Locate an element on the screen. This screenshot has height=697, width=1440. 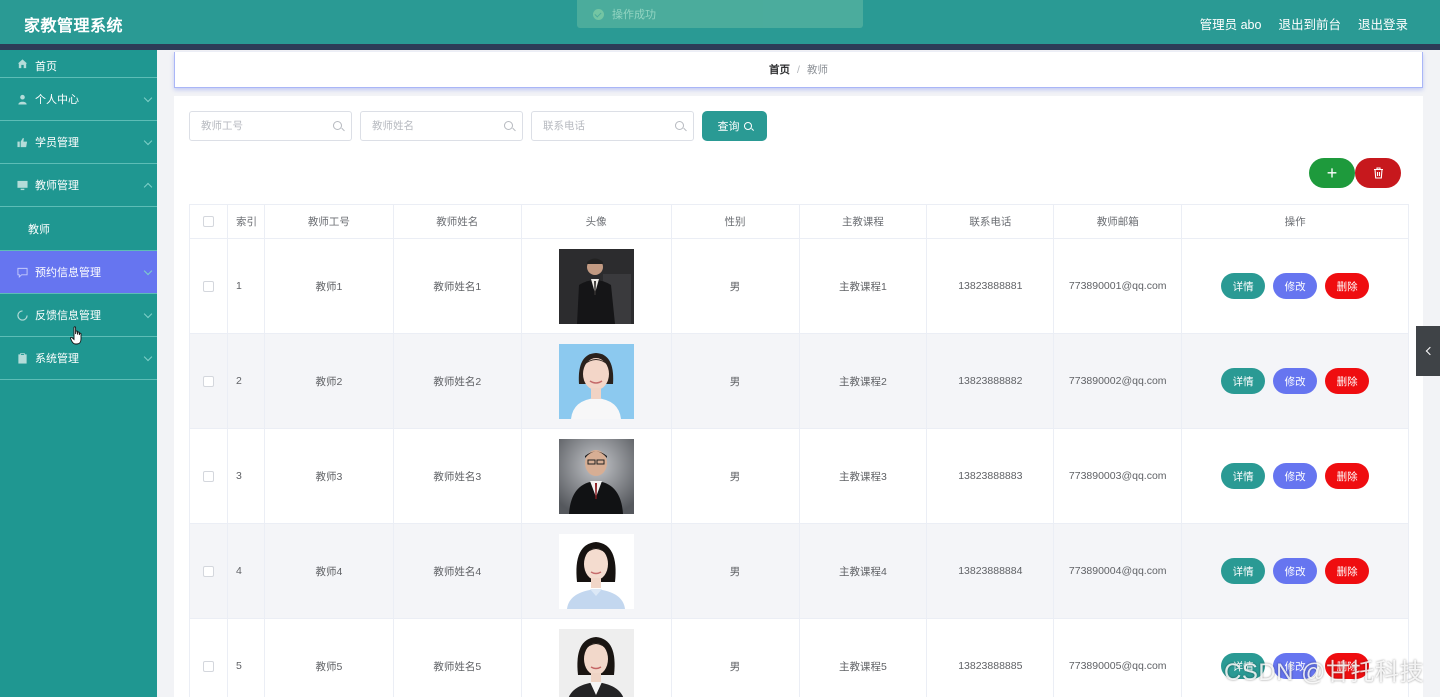
admin-user-label: 管理员 abo is located at coordinates (1231, 23).